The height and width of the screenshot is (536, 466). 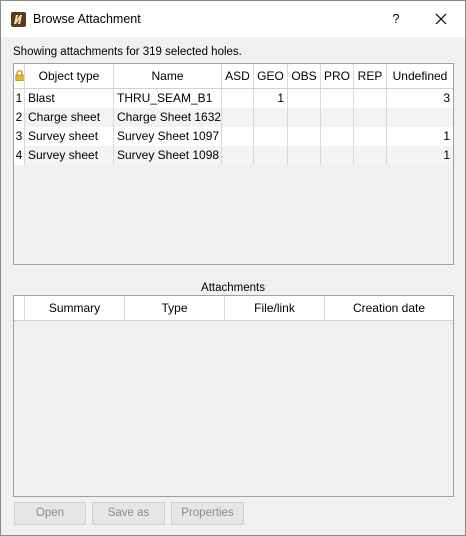 I want to click on cell-name: Survey Sheet 1097, so click(x=168, y=136).